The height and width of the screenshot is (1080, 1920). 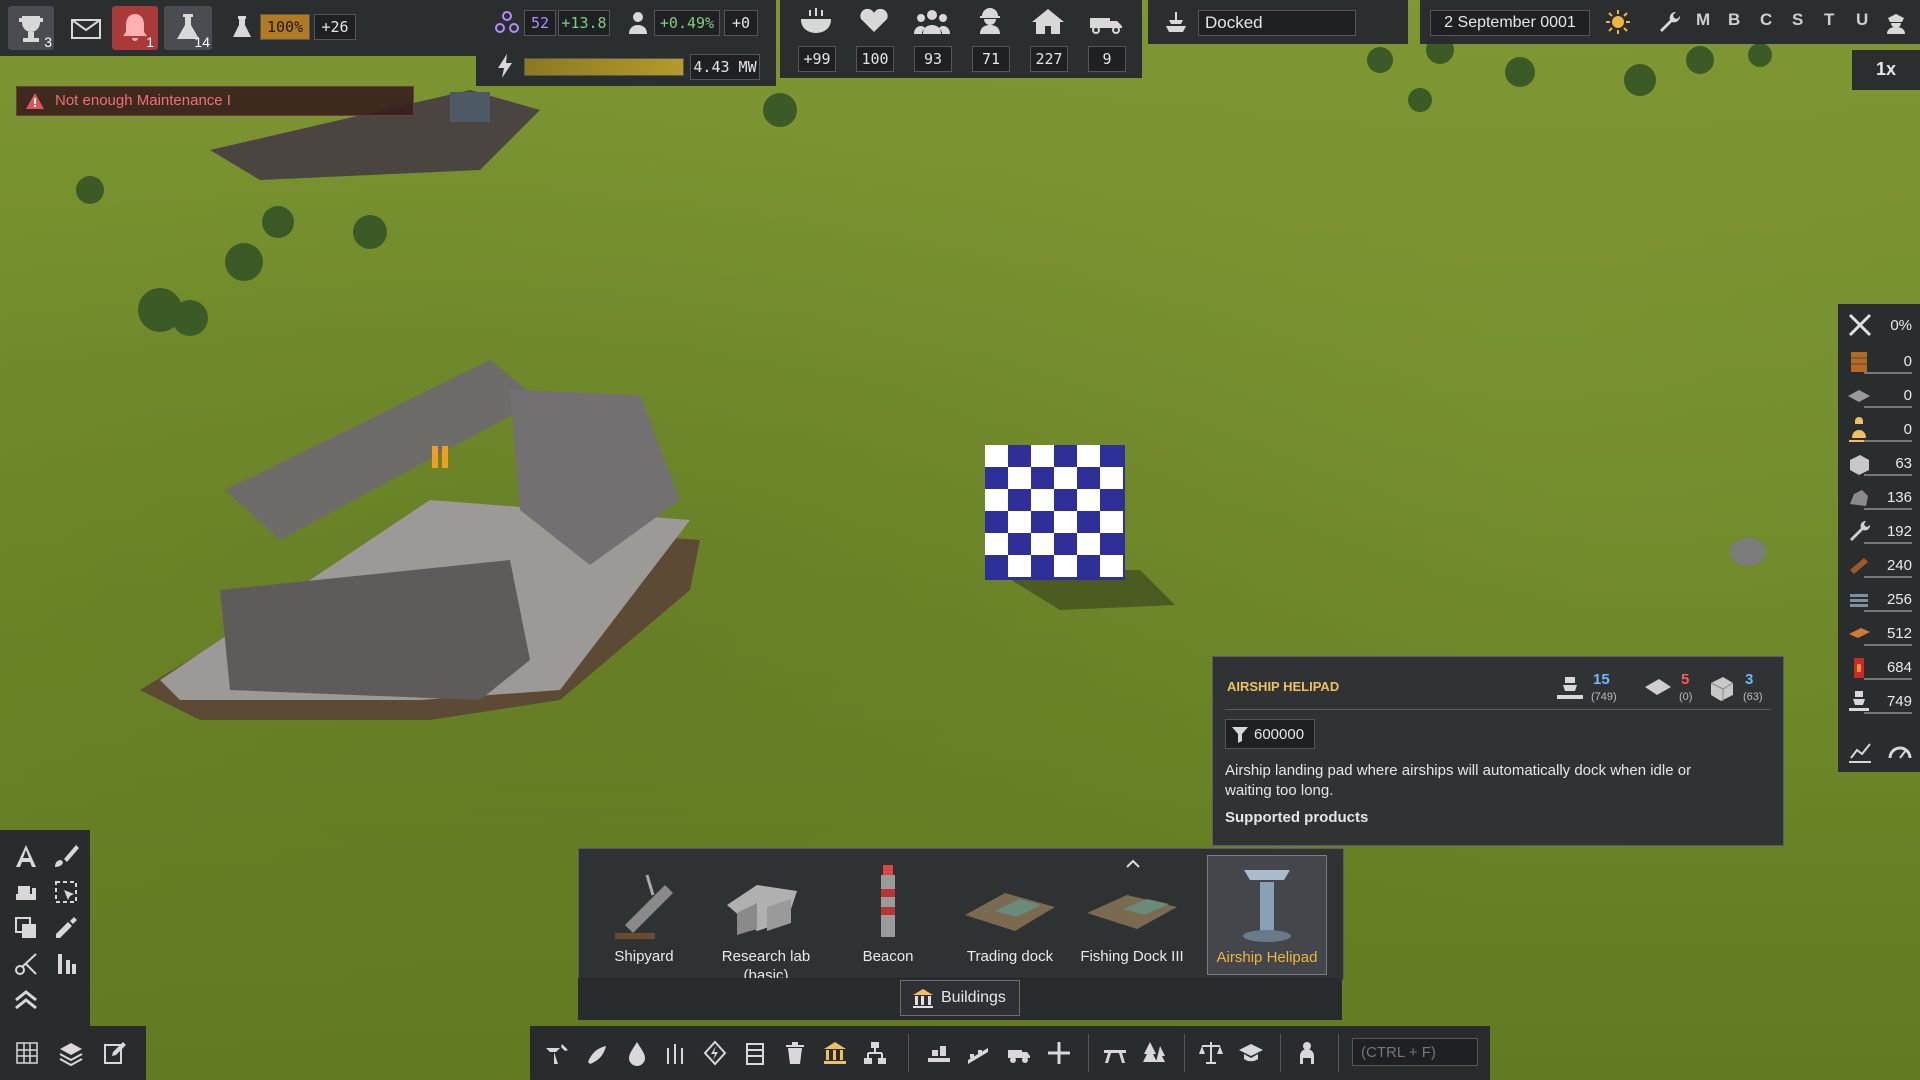 I want to click on balance-icon, so click(x=1211, y=1053).